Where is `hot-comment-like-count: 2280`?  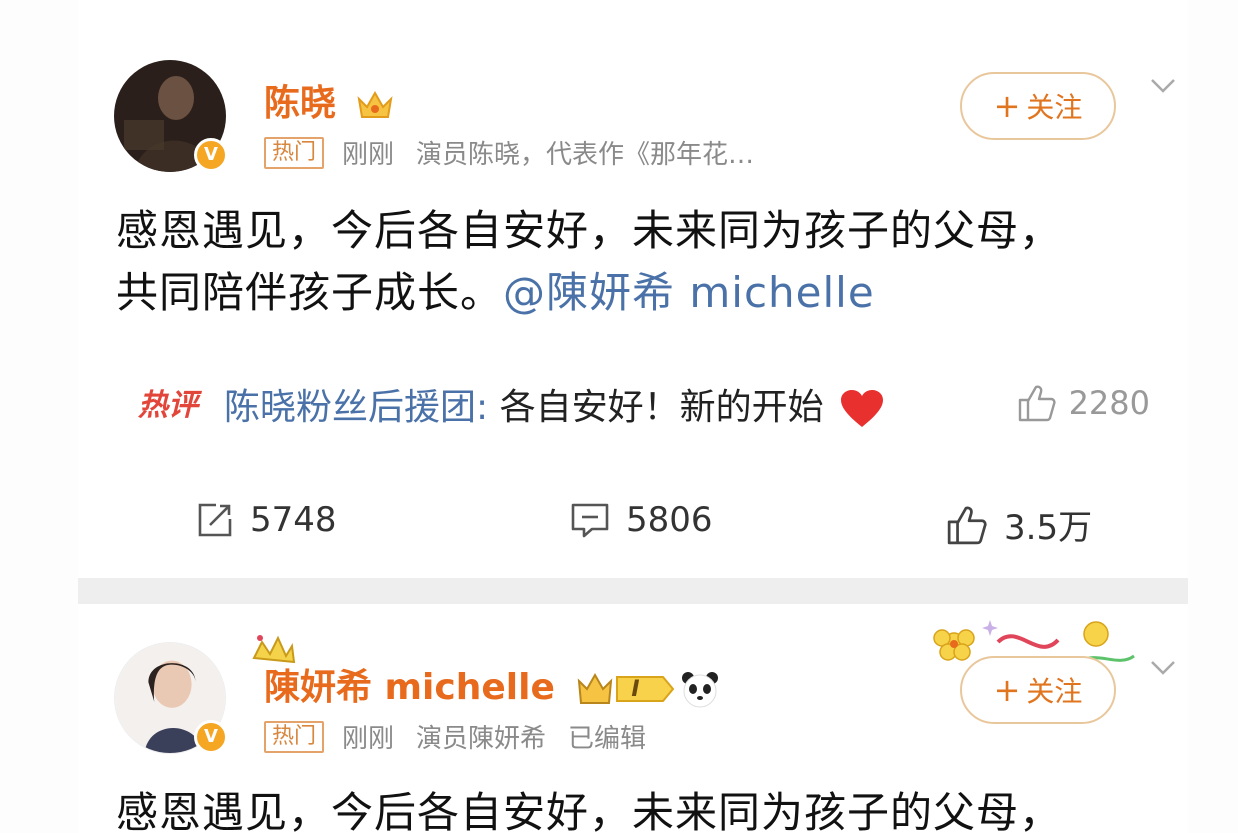
hot-comment-like-count: 2280 is located at coordinates (1109, 403).